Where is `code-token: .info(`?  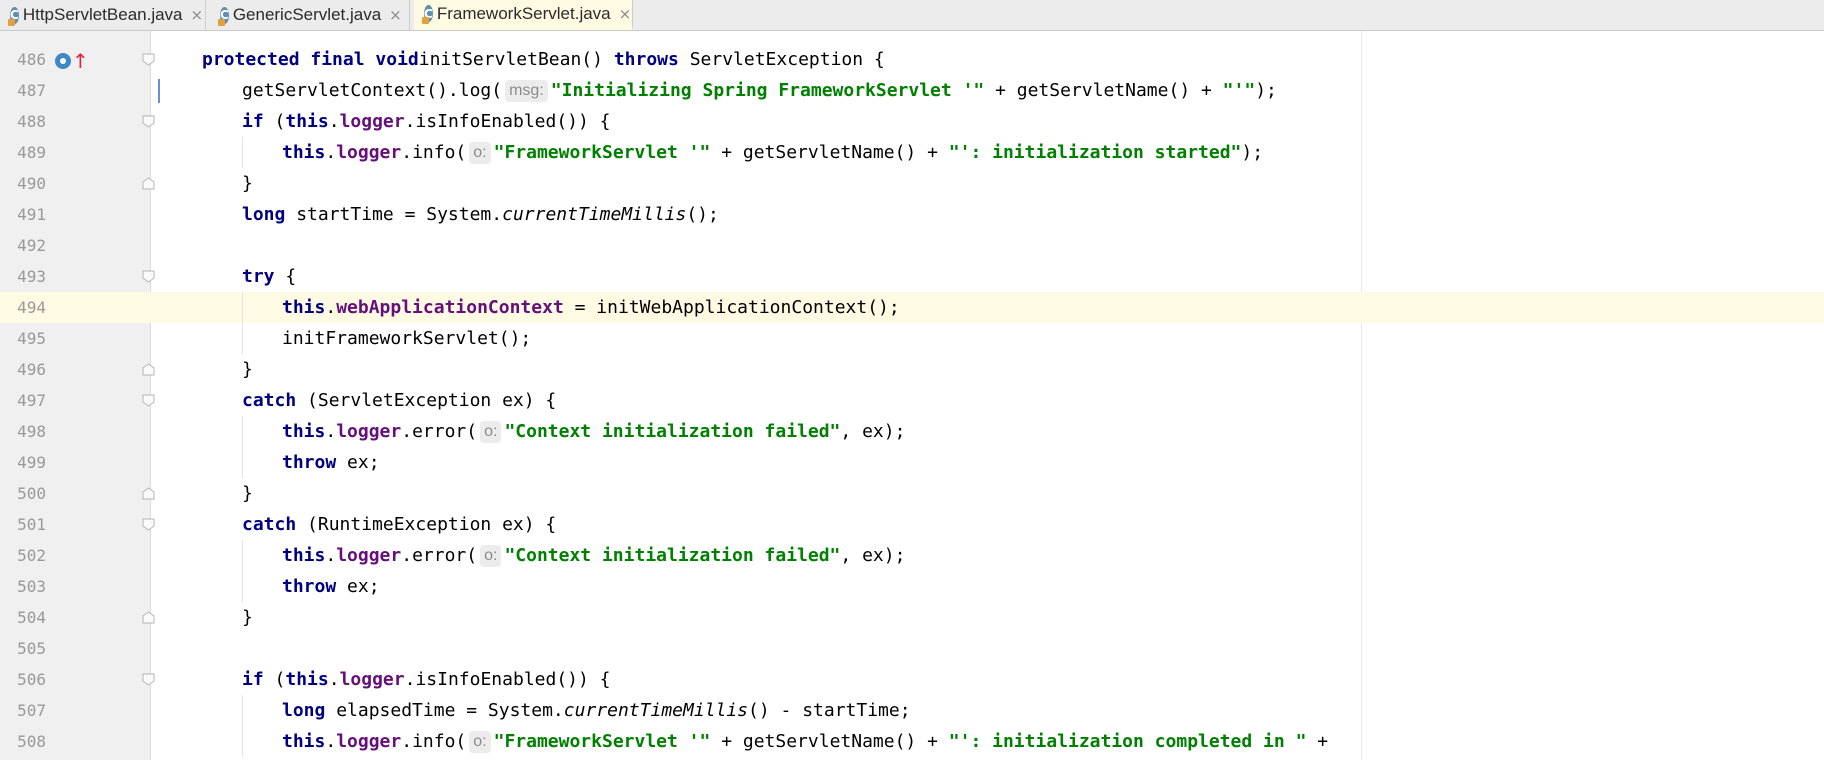
code-token: .info( is located at coordinates (434, 152).